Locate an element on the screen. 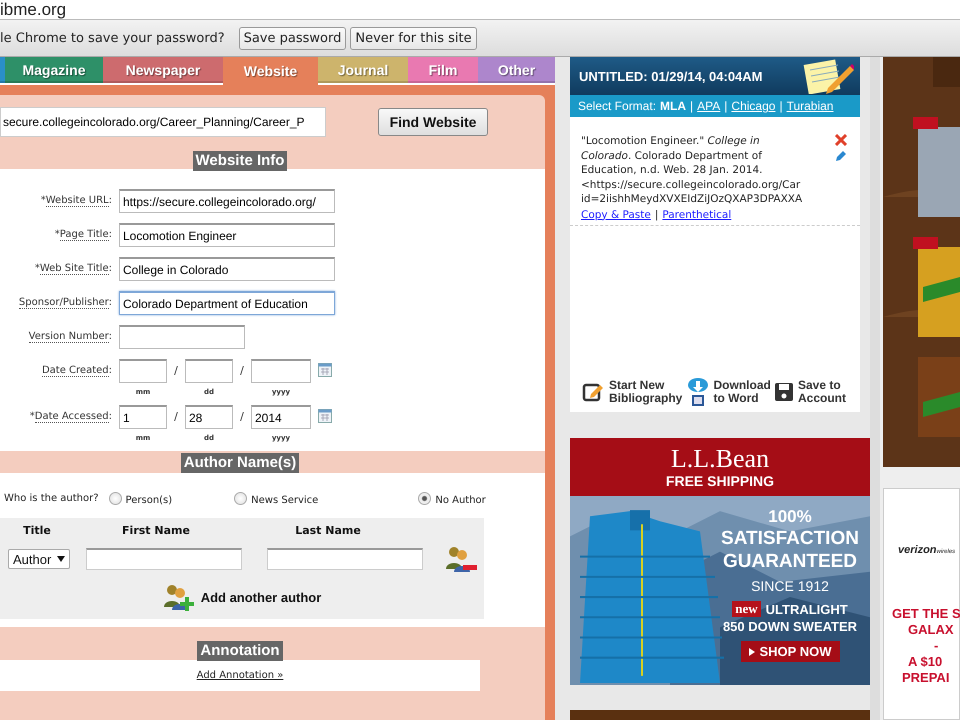 The height and width of the screenshot is (720, 960). ad-headline: 100% is located at coordinates (790, 516).